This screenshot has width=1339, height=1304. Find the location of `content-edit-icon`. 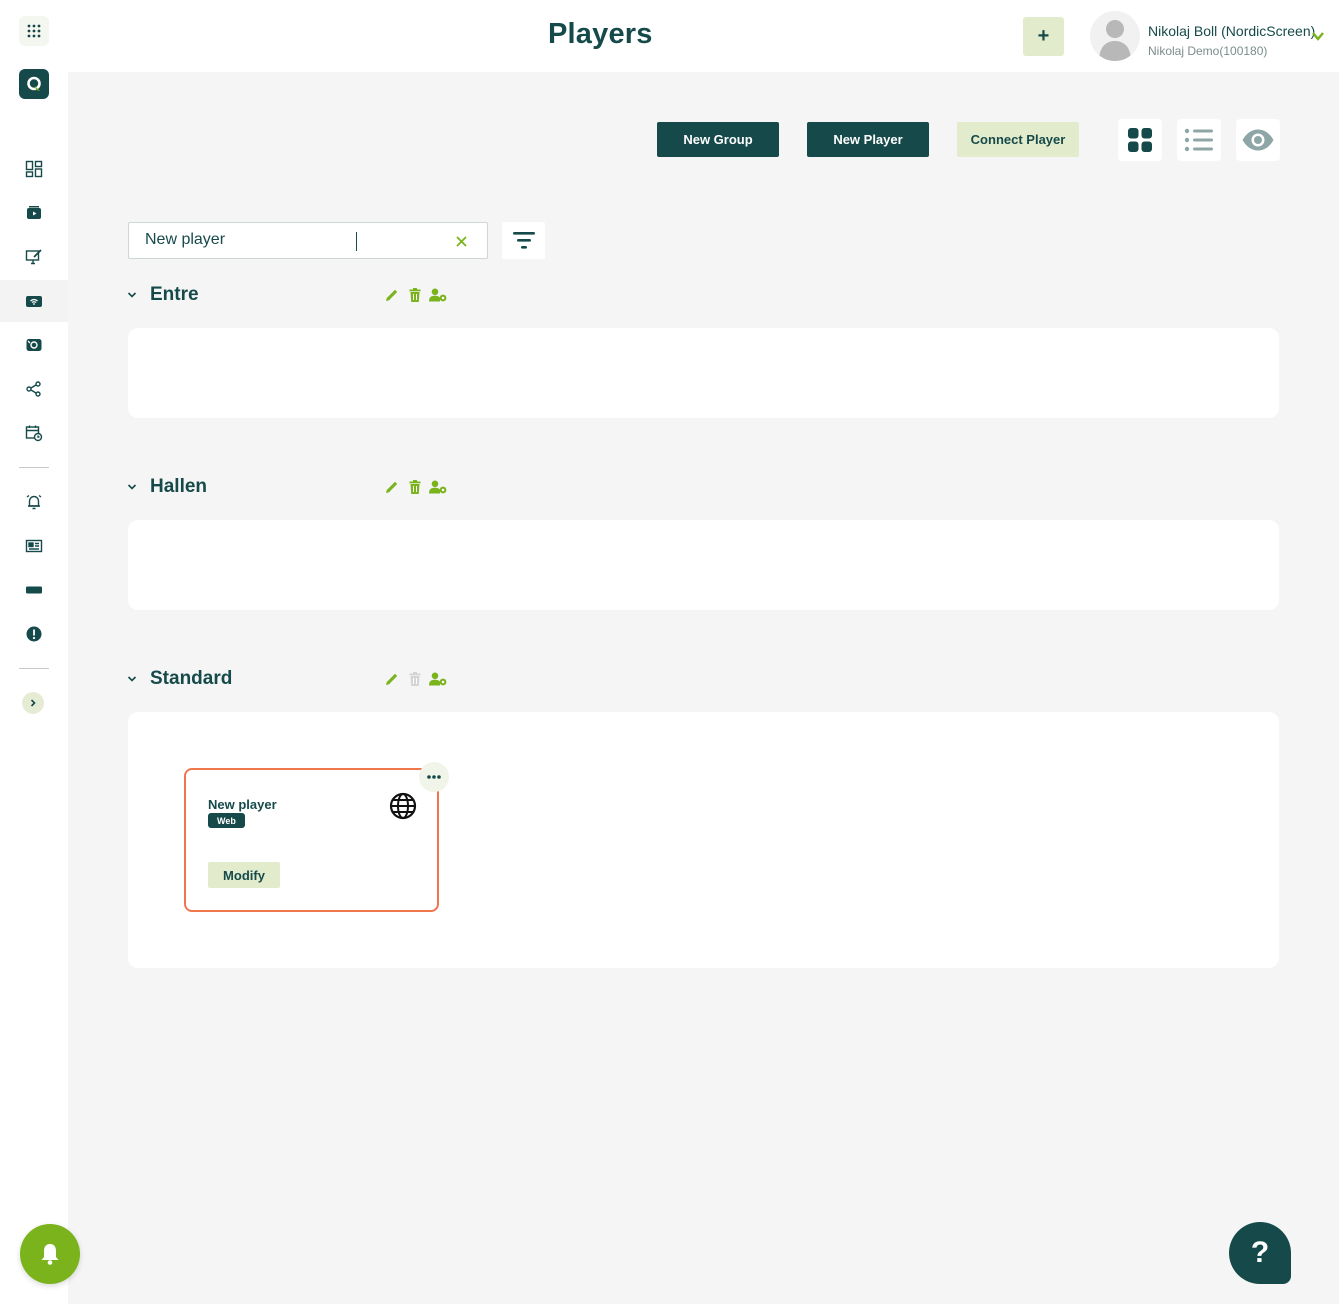

content-edit-icon is located at coordinates (34, 257).